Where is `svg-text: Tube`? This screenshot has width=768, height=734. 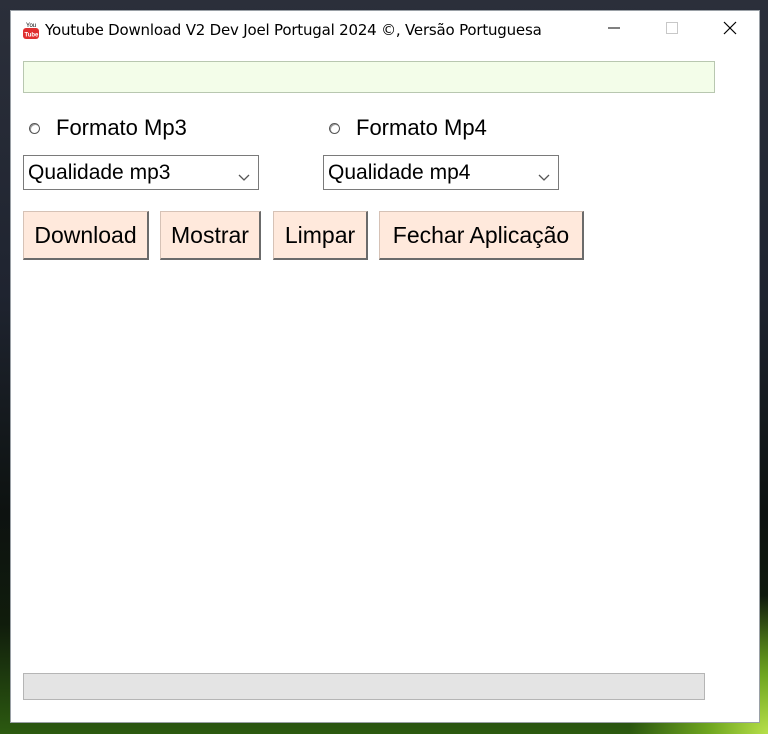
svg-text: Tube is located at coordinates (32, 36).